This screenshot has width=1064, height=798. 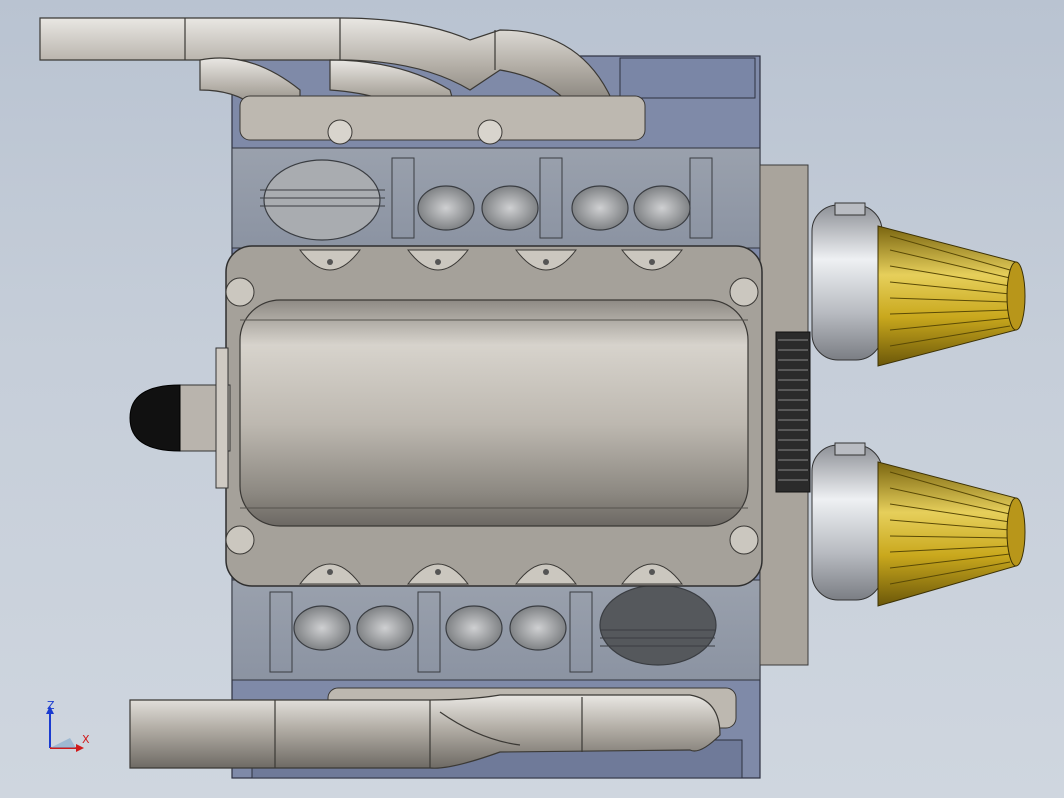 What do you see at coordinates (951, 534) in the screenshot?
I see `air-filter-lower` at bounding box center [951, 534].